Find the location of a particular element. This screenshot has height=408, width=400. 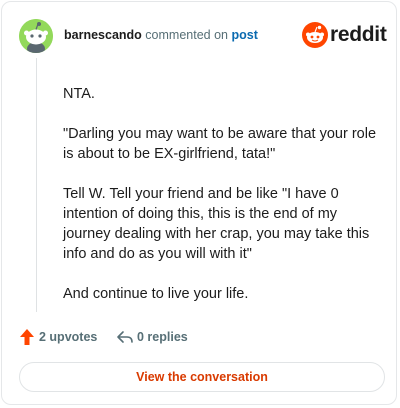

reddit-logo-icon is located at coordinates (315, 35).